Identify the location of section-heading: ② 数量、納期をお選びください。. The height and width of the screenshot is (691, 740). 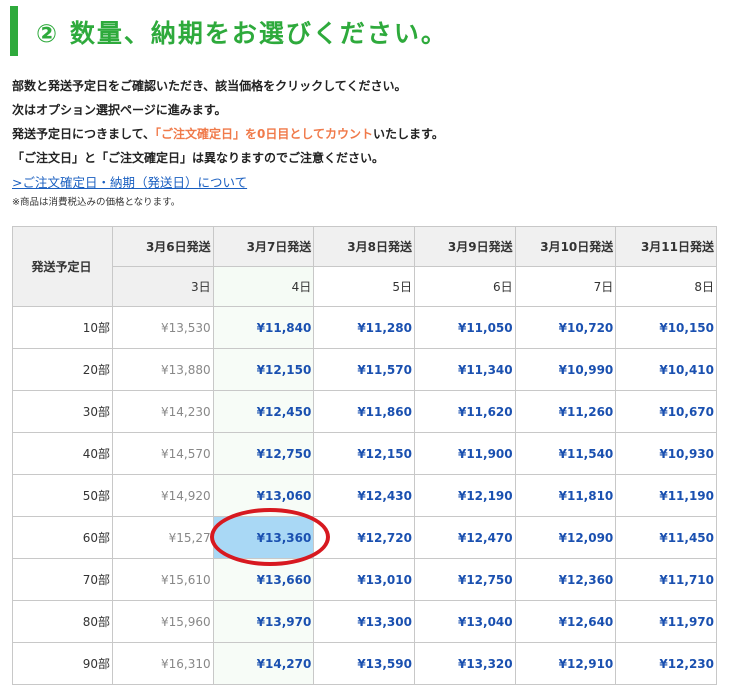
(370, 31).